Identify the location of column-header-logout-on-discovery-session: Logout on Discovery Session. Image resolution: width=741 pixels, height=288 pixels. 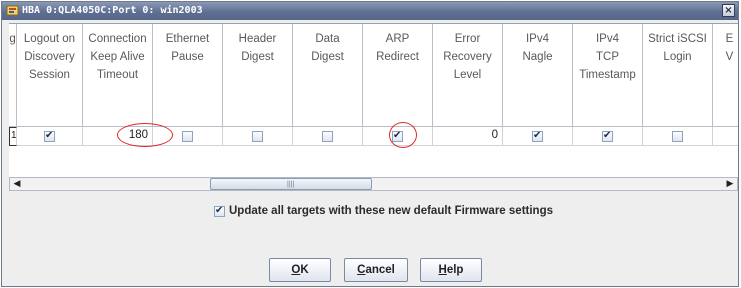
(50, 75).